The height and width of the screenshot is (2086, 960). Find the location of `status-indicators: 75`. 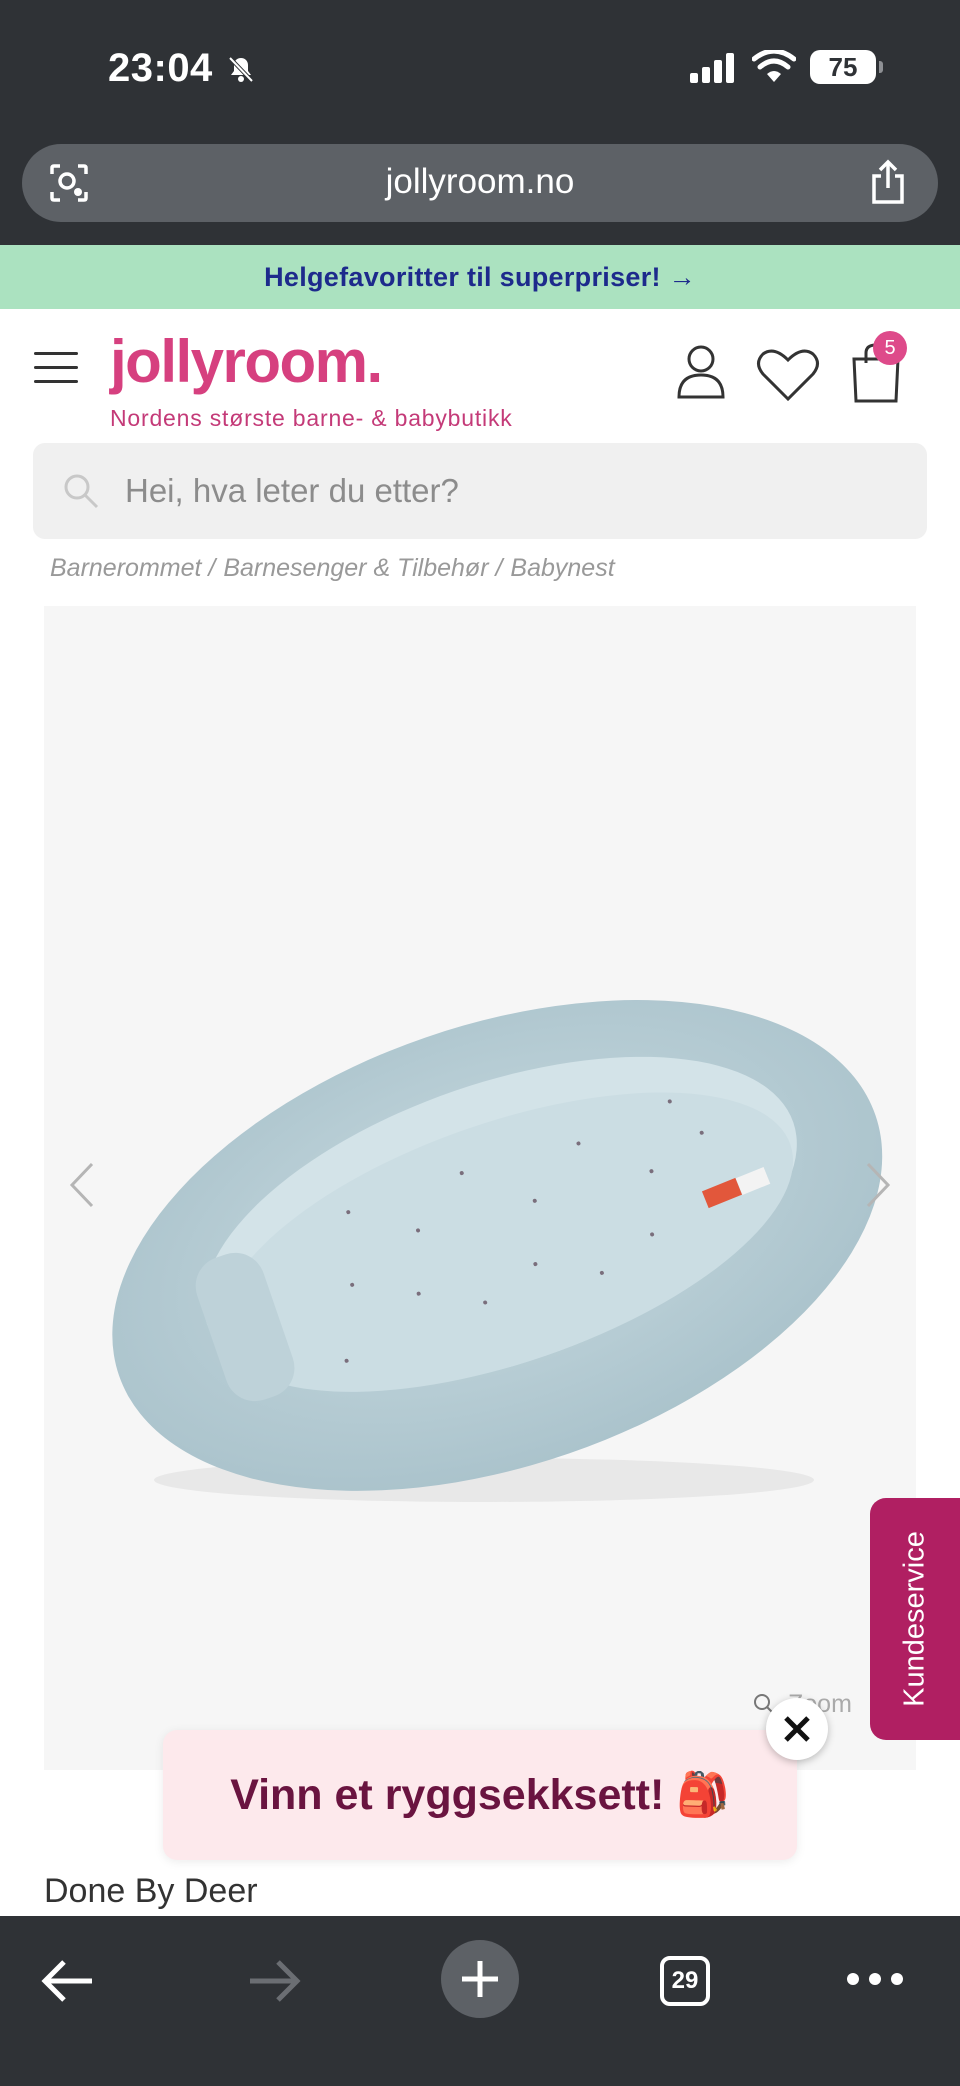

status-indicators: 75 is located at coordinates (785, 67).